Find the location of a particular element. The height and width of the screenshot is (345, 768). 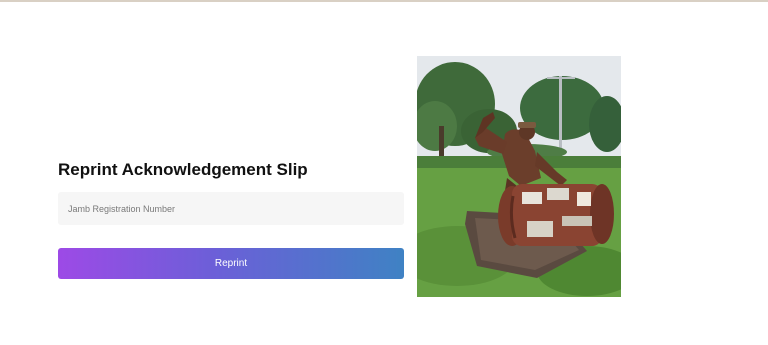

top-divider is located at coordinates (384, 1).